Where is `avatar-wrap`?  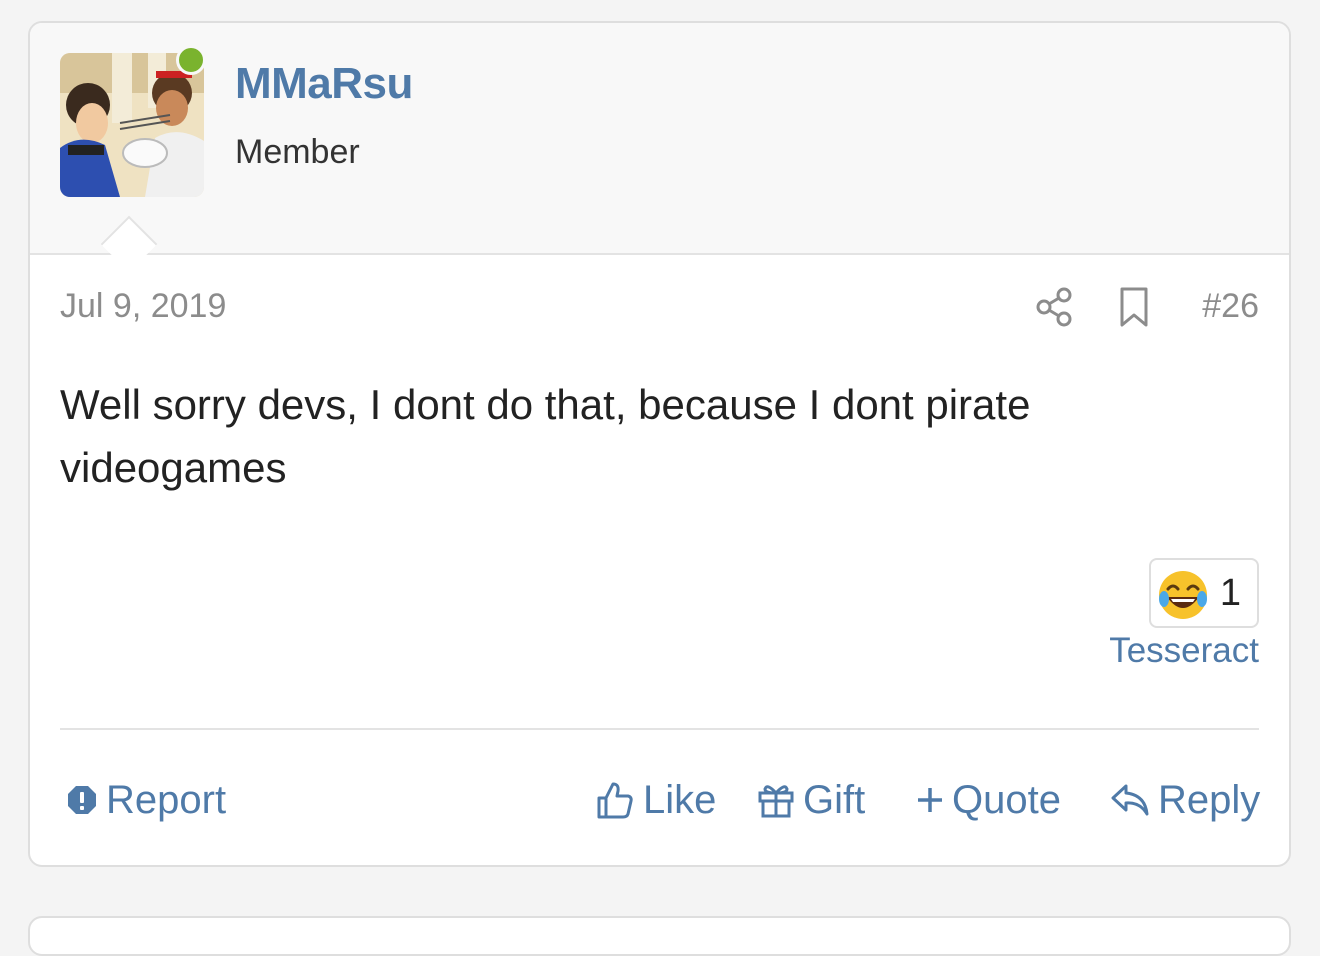
avatar-wrap is located at coordinates (133, 121).